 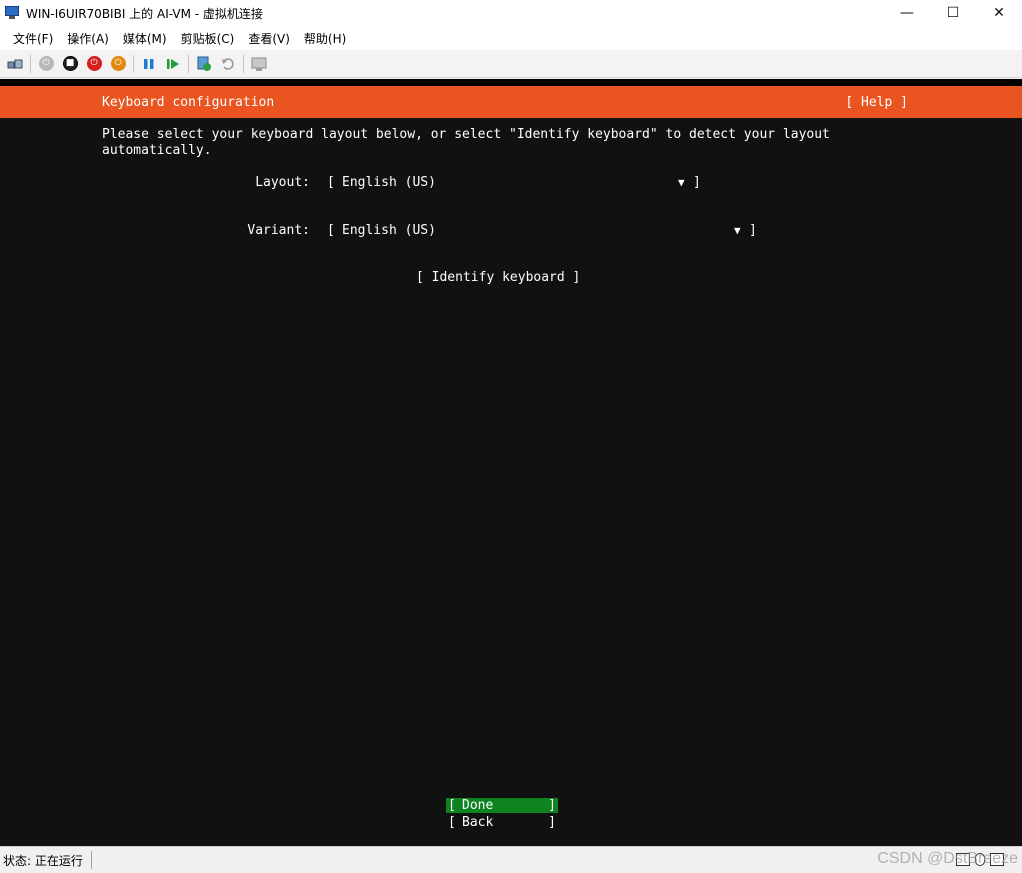 I want to click on menu-view: 查看(V), so click(x=269, y=38).